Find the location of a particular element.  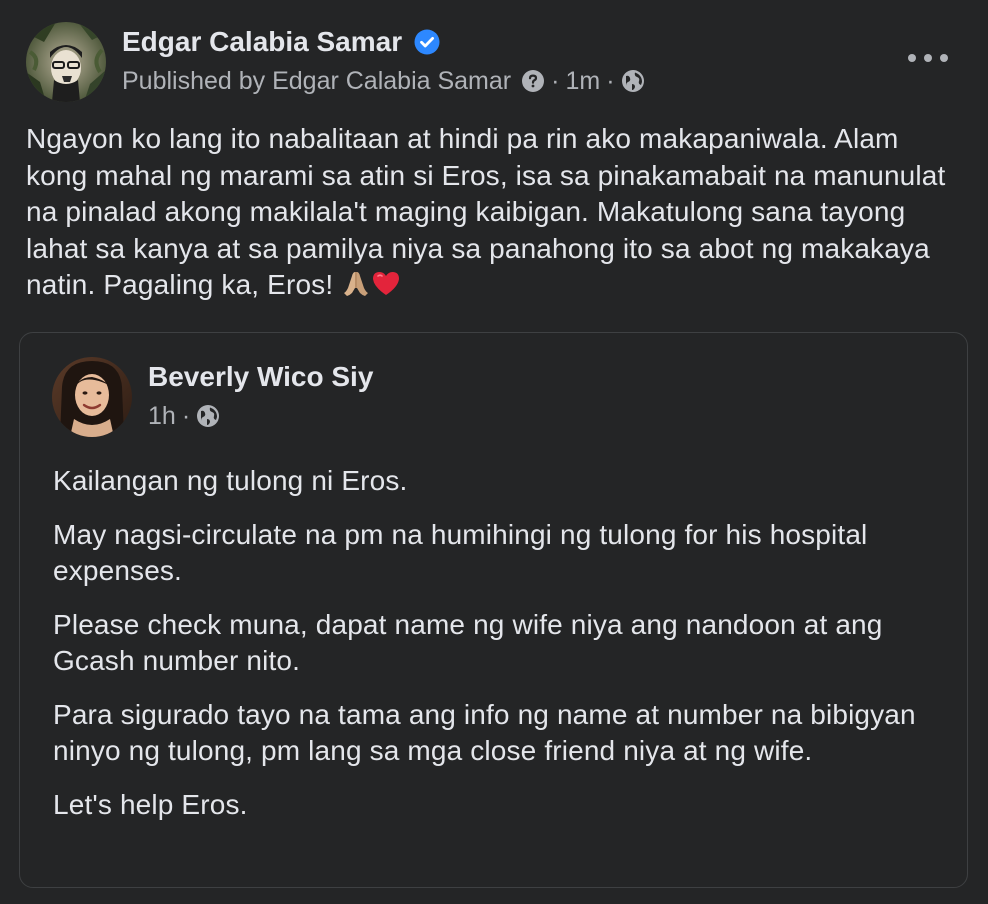

verified-badge-icon is located at coordinates (427, 42).